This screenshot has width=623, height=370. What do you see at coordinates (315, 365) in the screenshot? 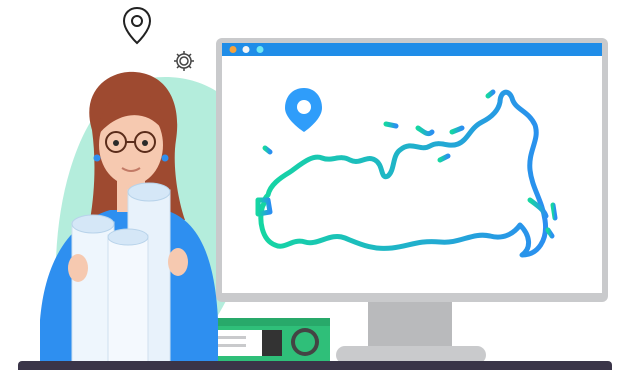
I see `desk-edge` at bounding box center [315, 365].